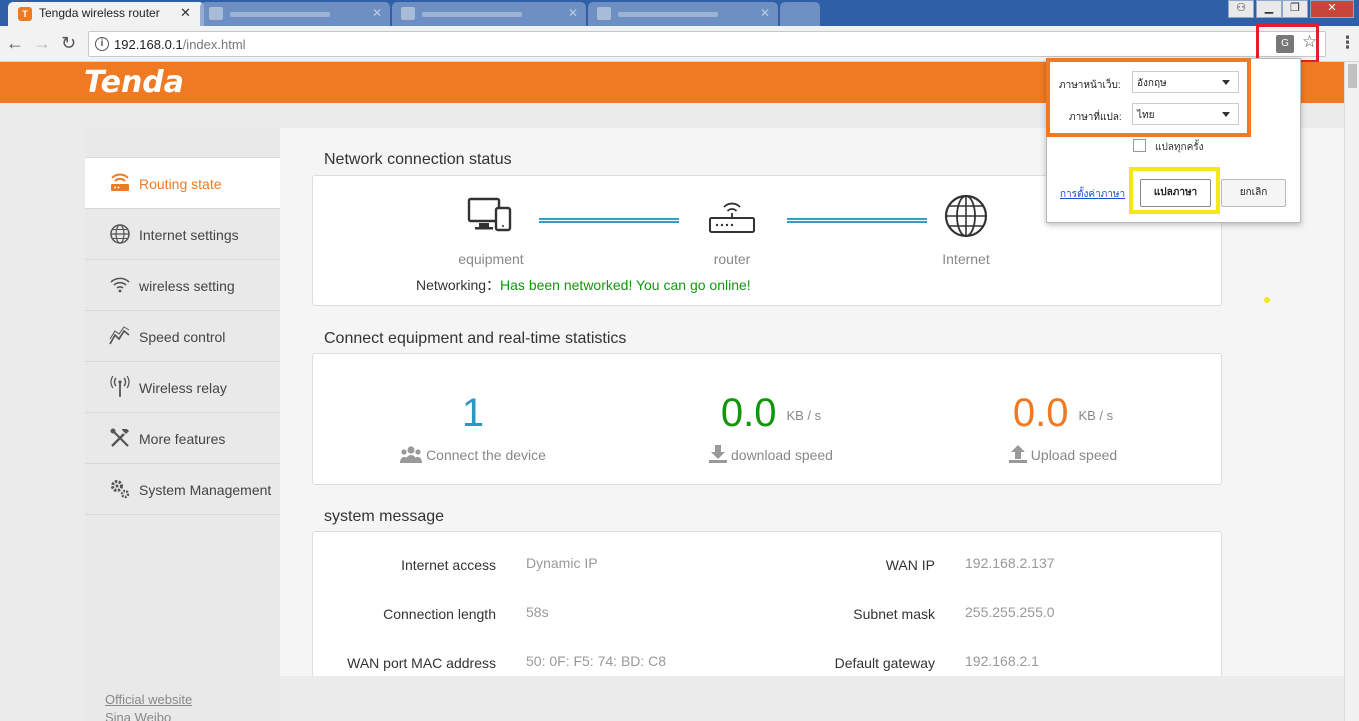 Image resolution: width=1359 pixels, height=721 pixels. I want to click on window-close-icon: ✕, so click(1332, 9).